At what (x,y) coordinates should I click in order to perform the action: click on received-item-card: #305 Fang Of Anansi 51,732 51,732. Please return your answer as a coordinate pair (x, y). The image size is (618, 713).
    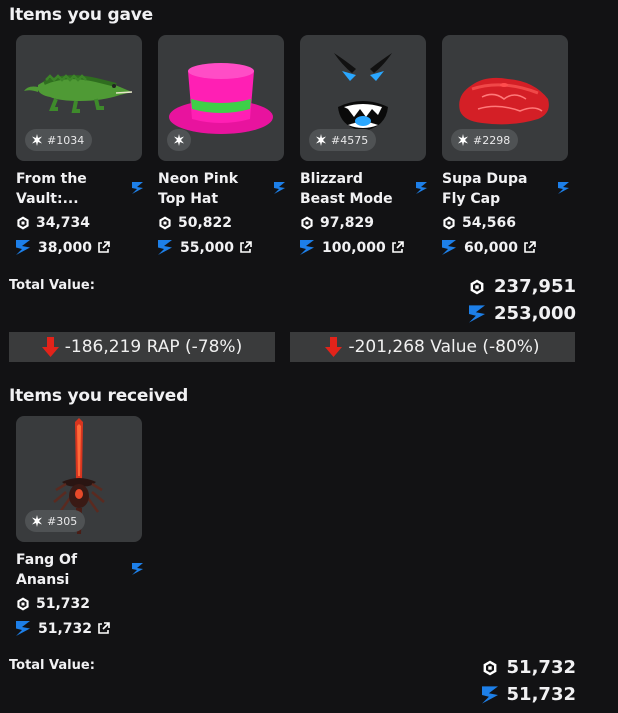
    Looking at the image, I should click on (79, 528).